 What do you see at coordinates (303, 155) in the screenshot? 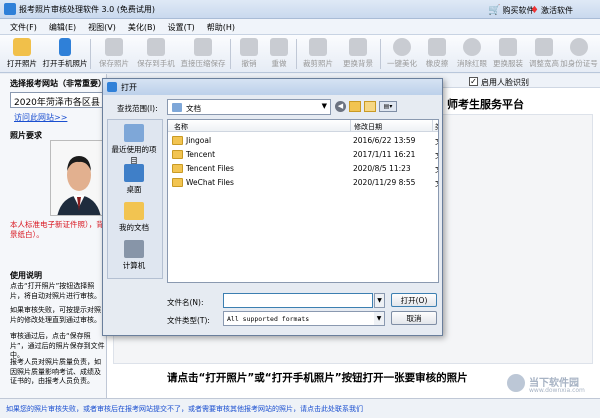
I see `file-row: Tencent 2017/1/11 16:21 文` at bounding box center [303, 155].